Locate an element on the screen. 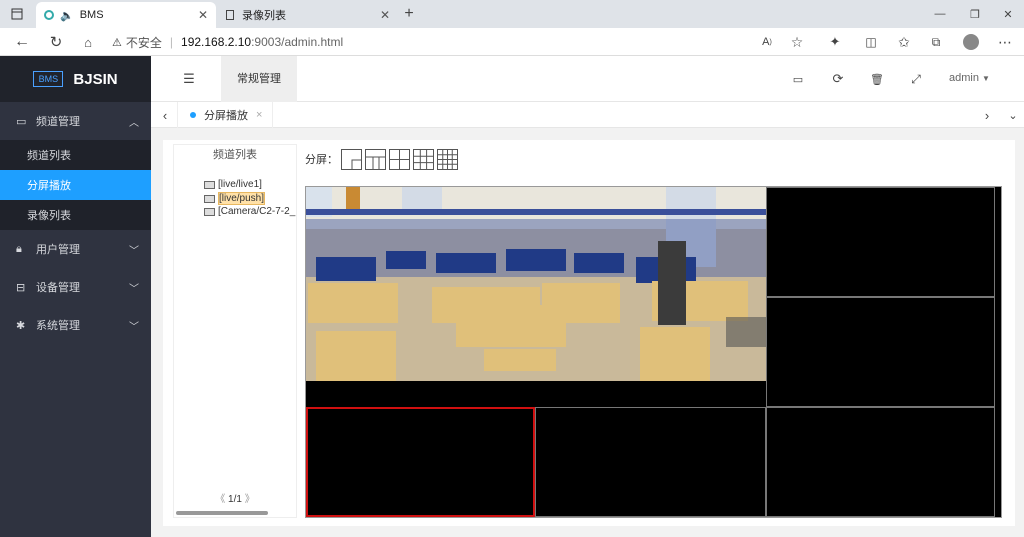 The height and width of the screenshot is (537, 1024). tree-node: [live/live1] is located at coordinates (233, 184).